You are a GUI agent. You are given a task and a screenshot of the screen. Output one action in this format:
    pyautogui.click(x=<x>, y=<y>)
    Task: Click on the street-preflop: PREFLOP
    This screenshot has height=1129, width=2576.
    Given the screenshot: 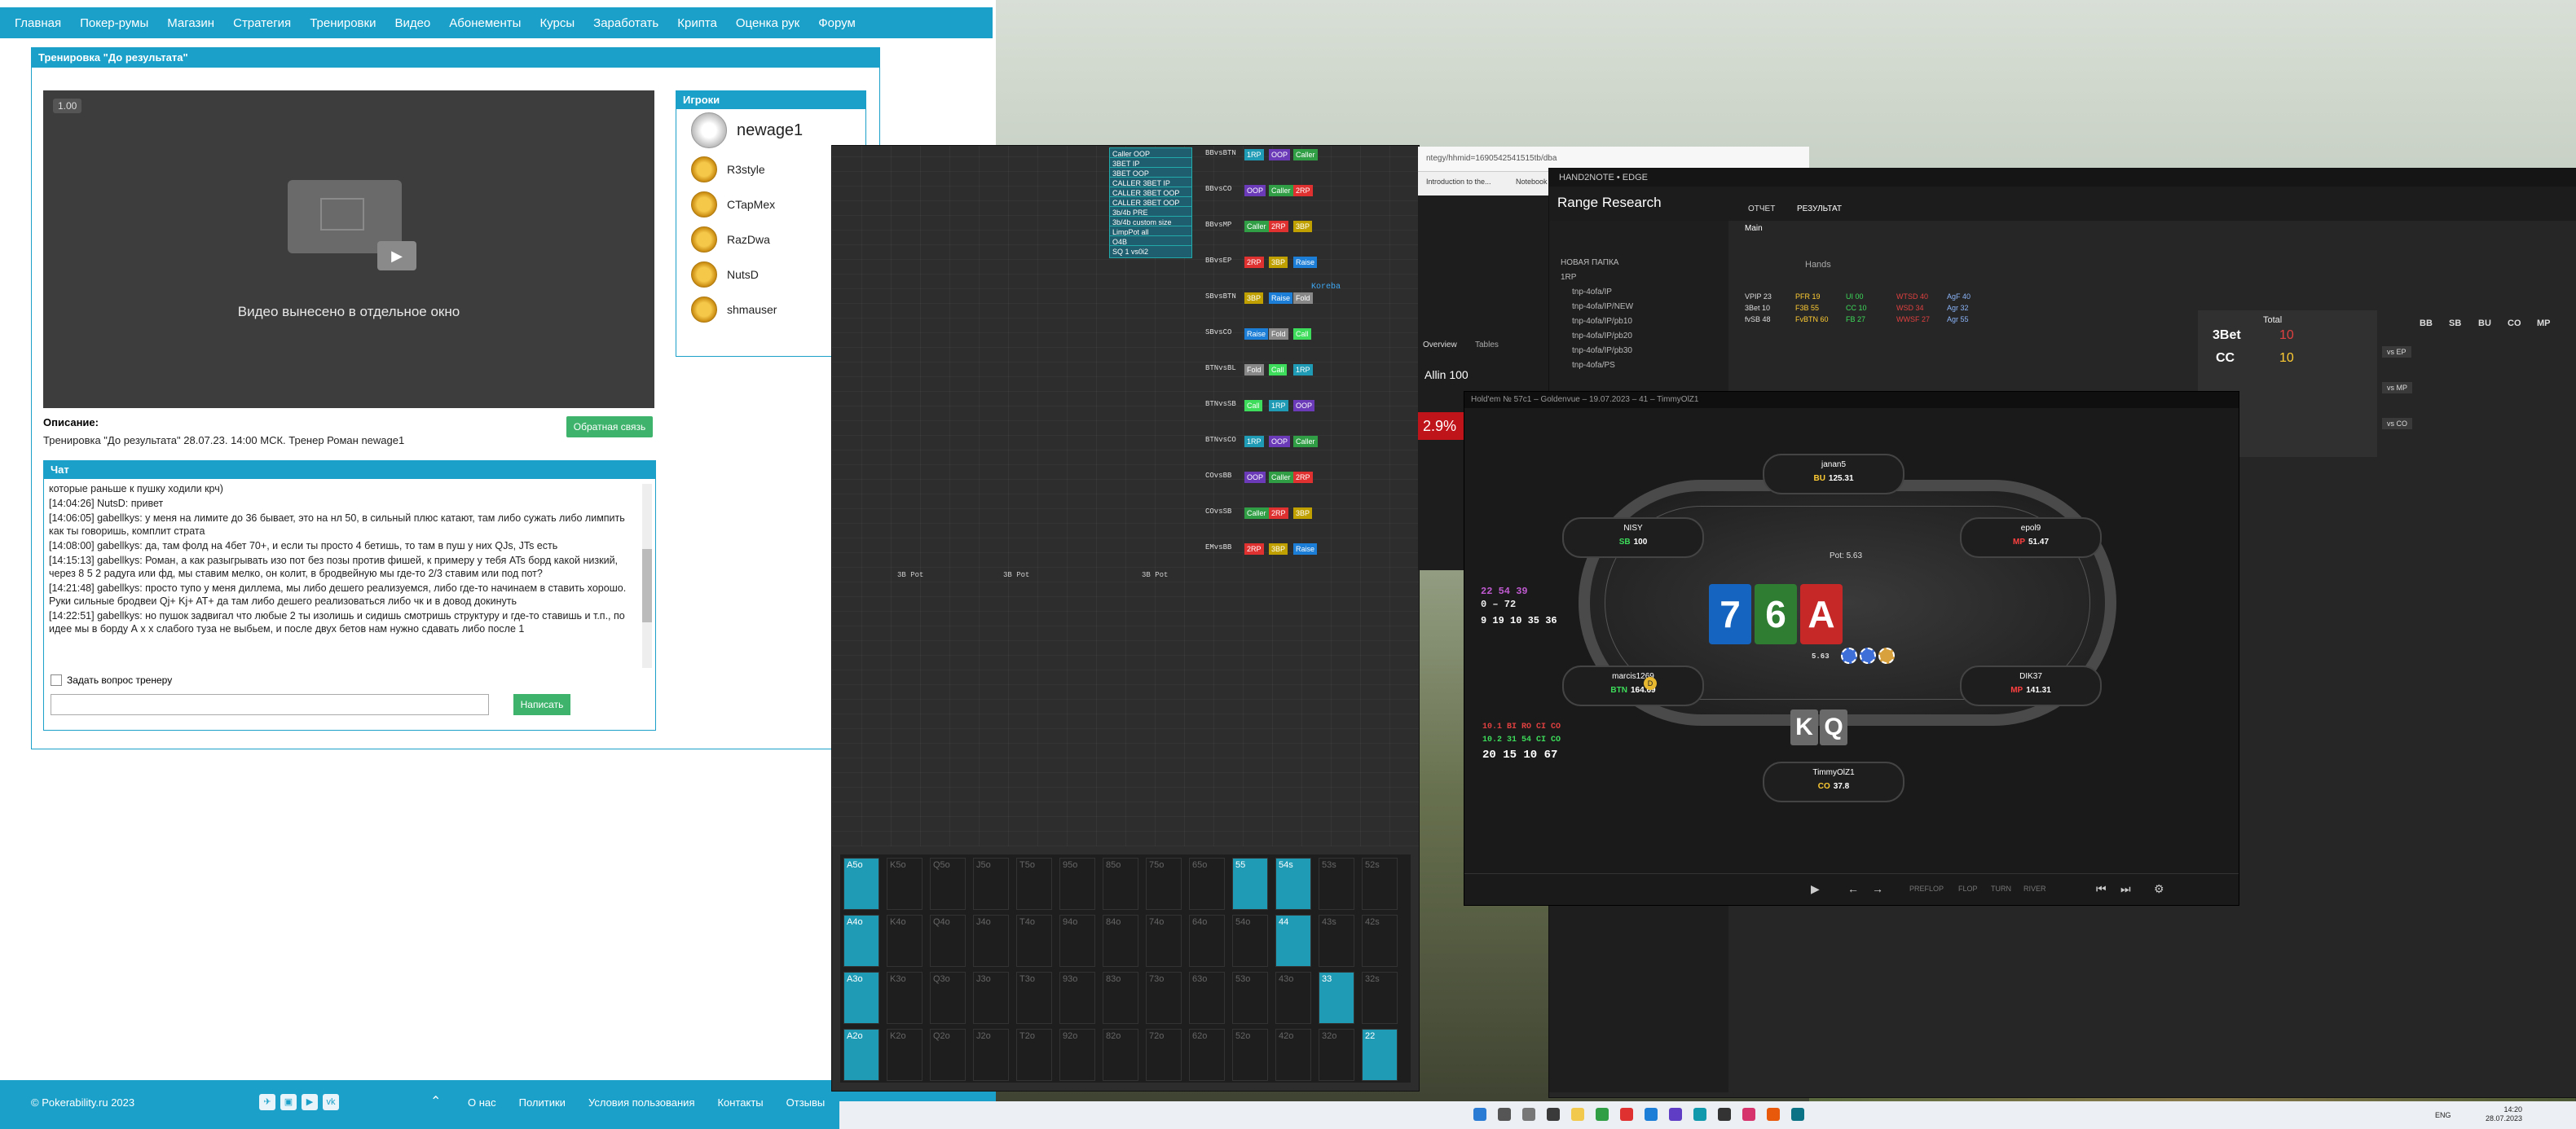 What is the action you would take?
    pyautogui.click(x=1926, y=889)
    